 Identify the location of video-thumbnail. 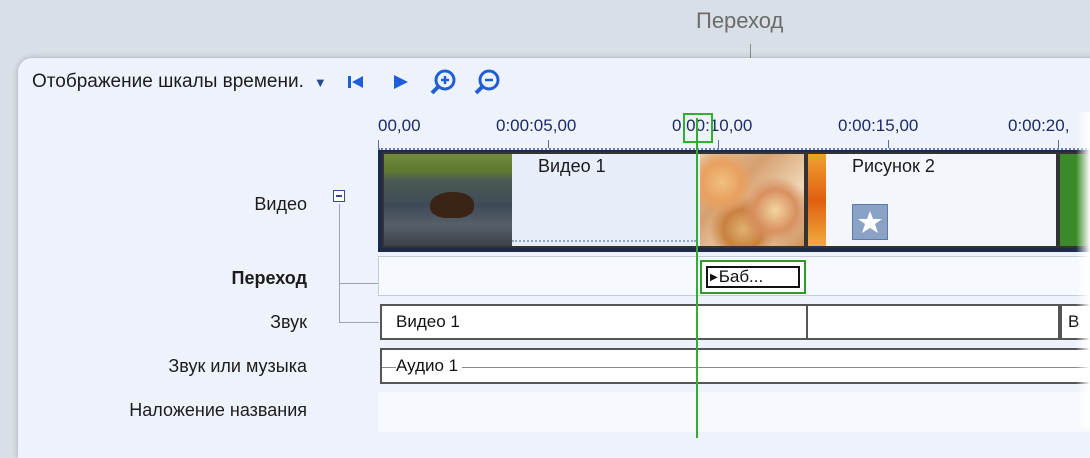
(448, 200).